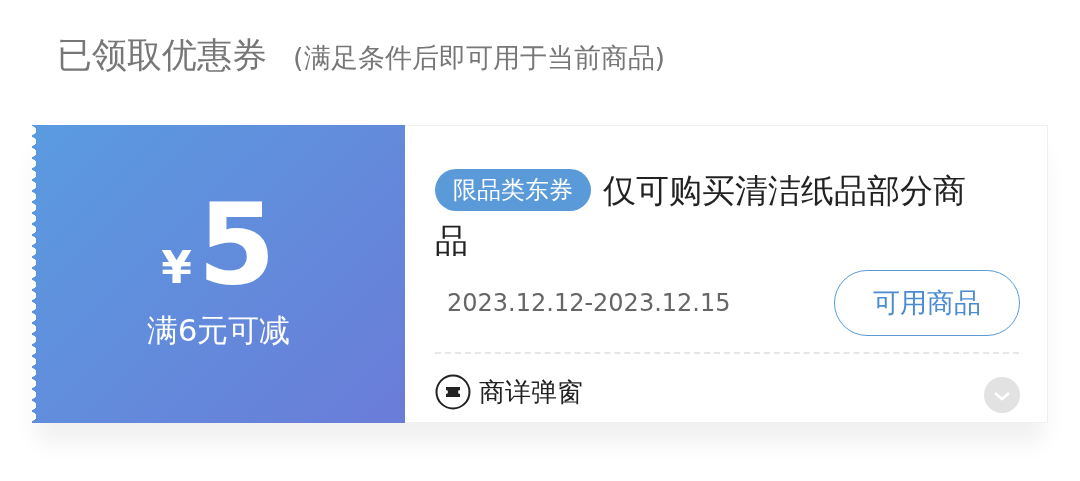 The image size is (1080, 481). I want to click on validity-dates: 2023.12.12-2023.12.15, so click(588, 303).